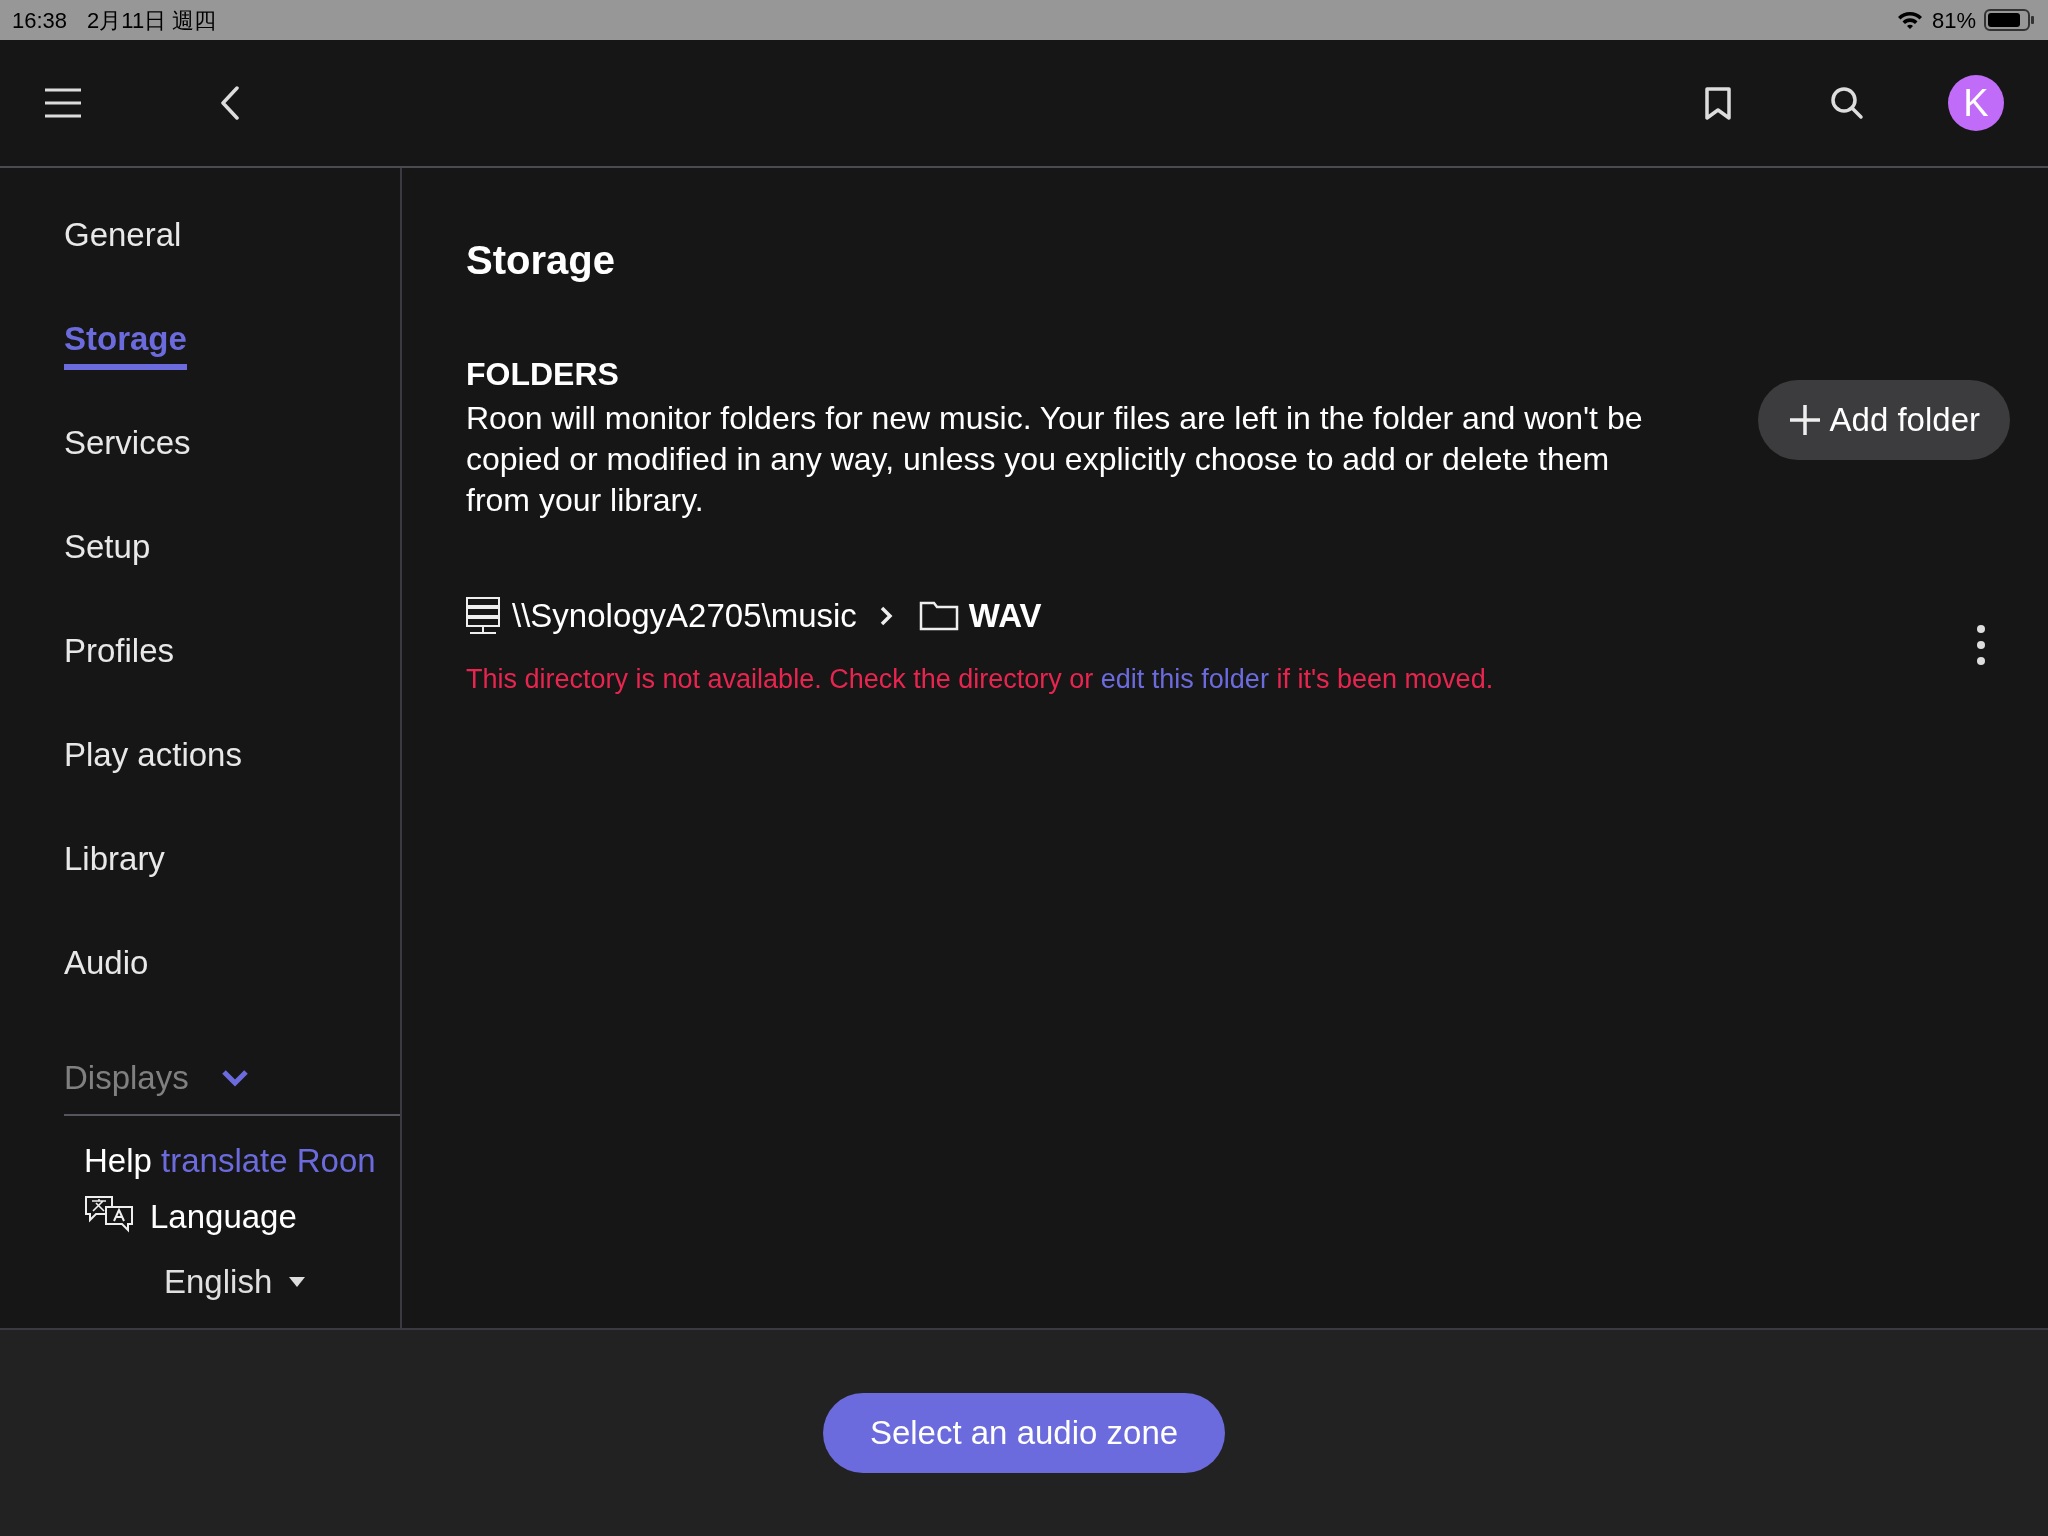 The image size is (2048, 1536). I want to click on status-date: 2月11日 週四, so click(152, 20).